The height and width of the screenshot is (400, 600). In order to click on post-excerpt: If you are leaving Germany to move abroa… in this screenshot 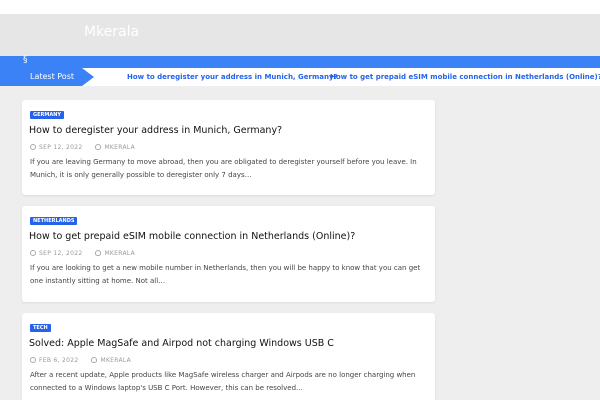, I will do `click(223, 168)`.